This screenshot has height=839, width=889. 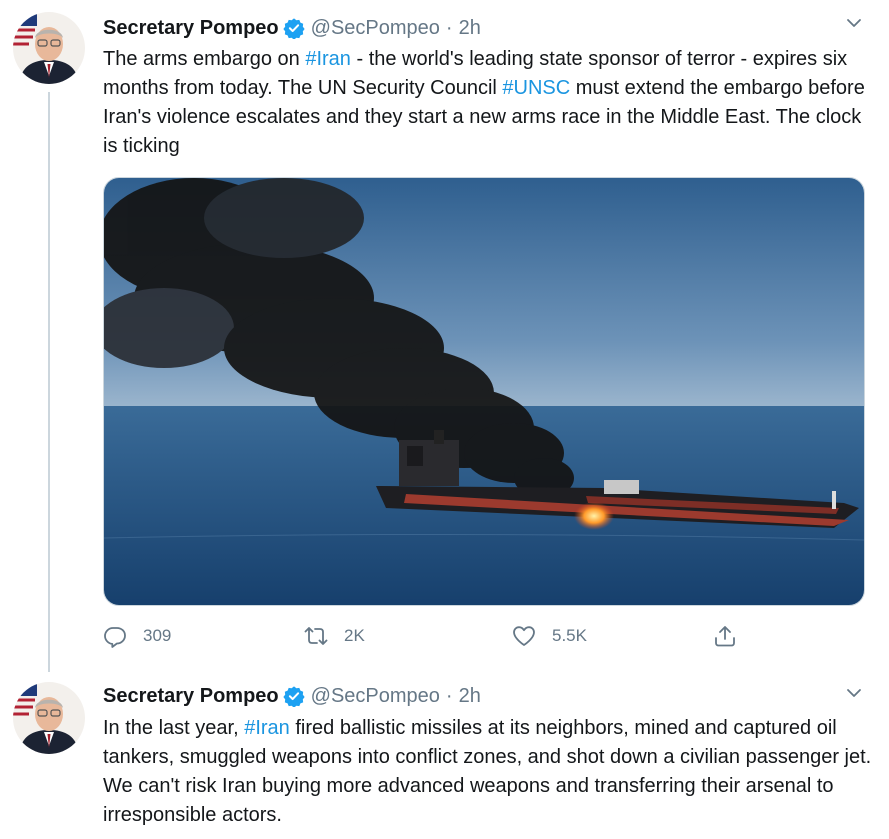 I want to click on share-icon, so click(x=725, y=636).